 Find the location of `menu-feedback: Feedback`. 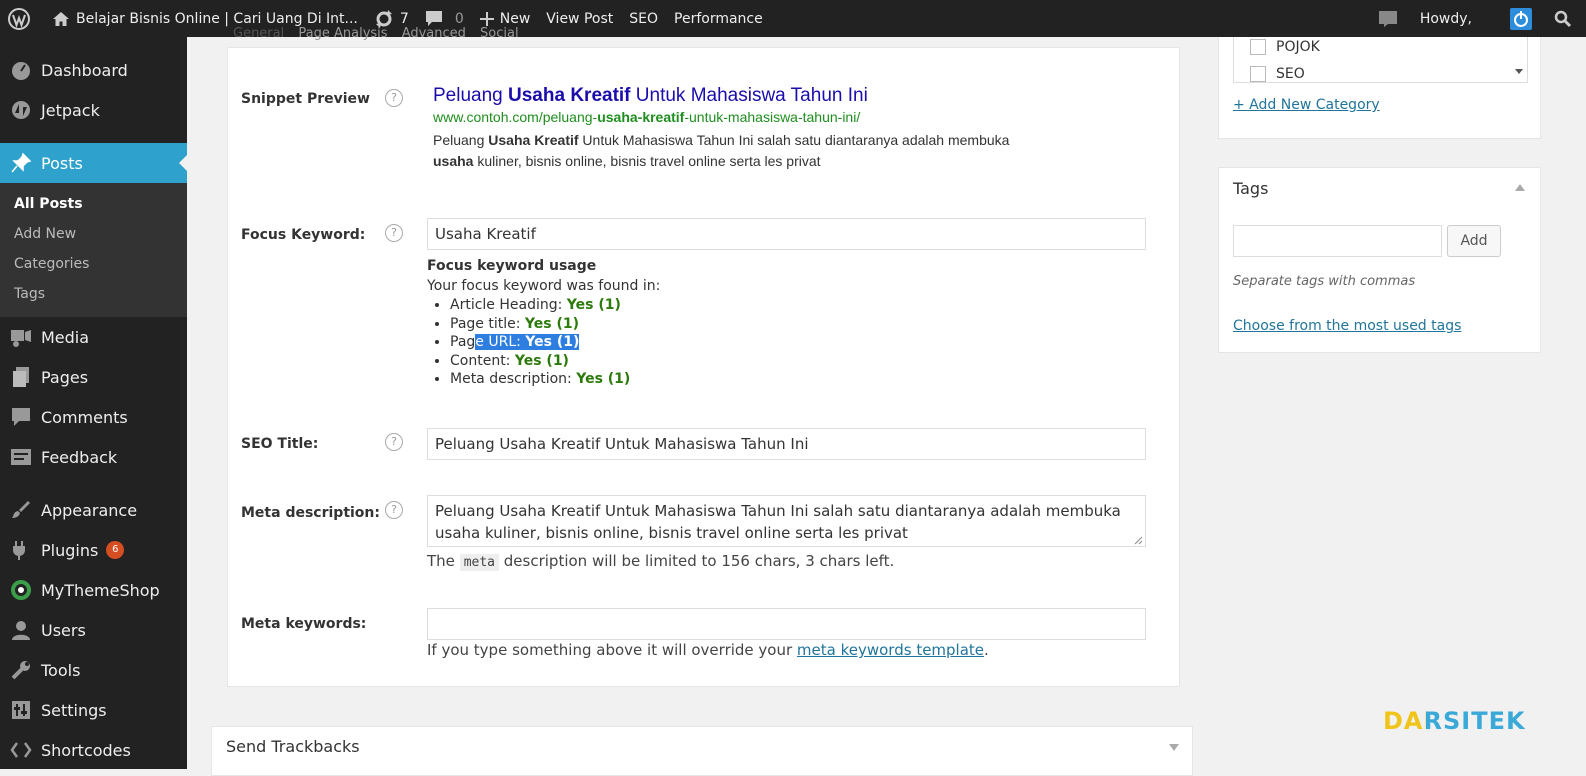

menu-feedback: Feedback is located at coordinates (93, 457).